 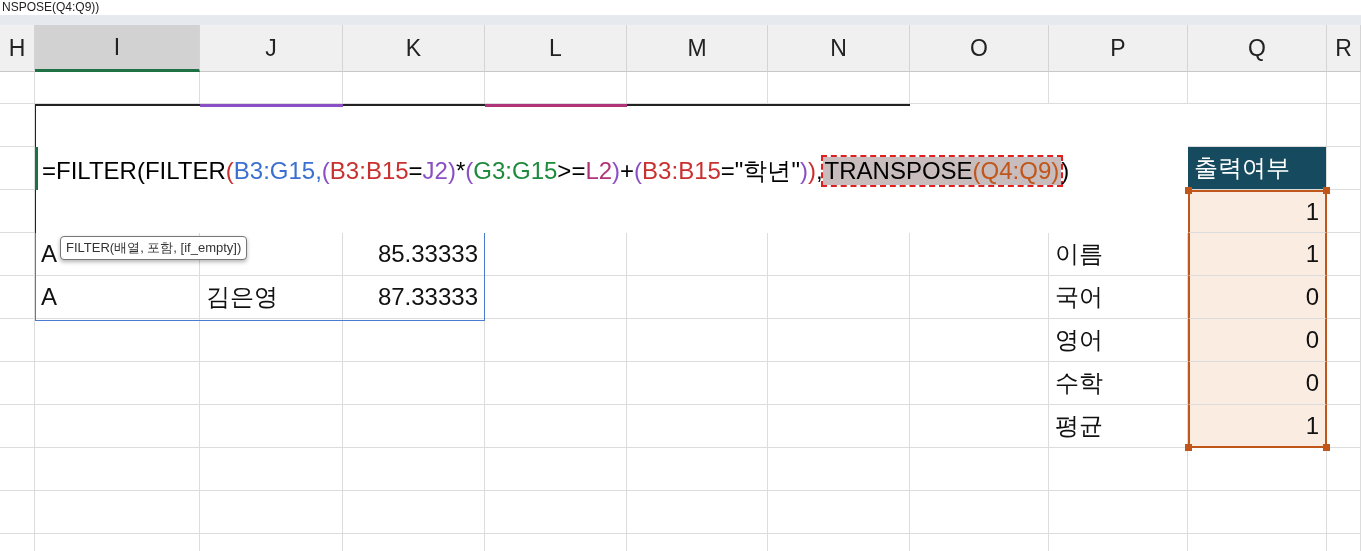 What do you see at coordinates (681, 171) in the screenshot?
I see `formula-token: B3:B15` at bounding box center [681, 171].